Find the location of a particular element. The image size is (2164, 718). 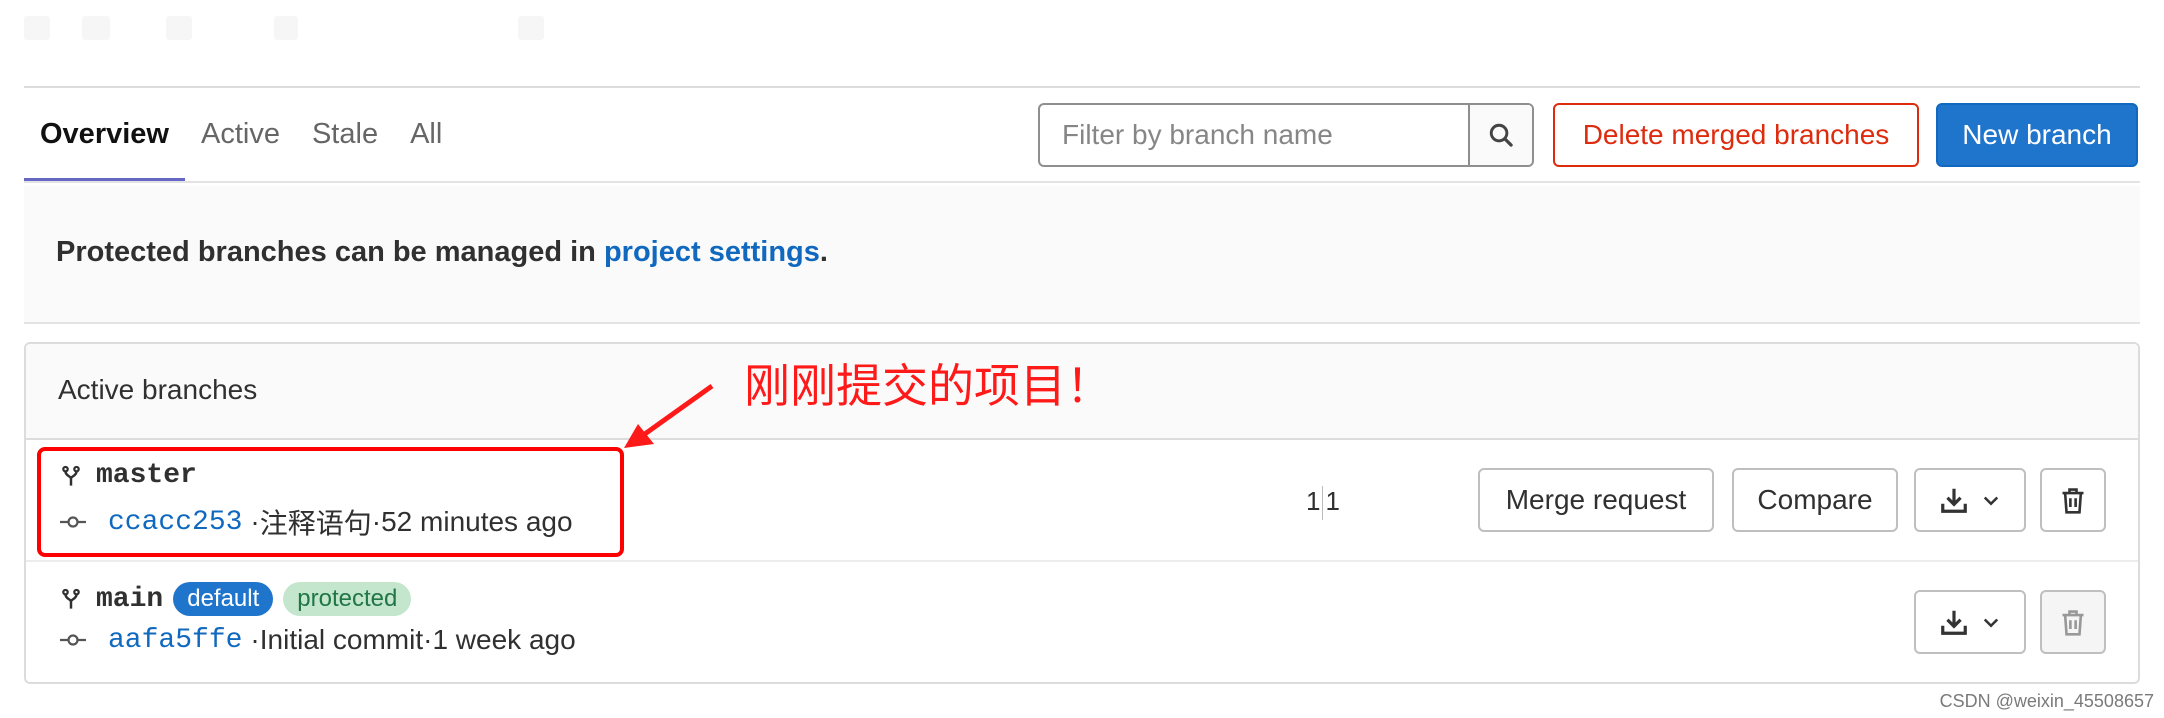

branch-search is located at coordinates (1286, 135).